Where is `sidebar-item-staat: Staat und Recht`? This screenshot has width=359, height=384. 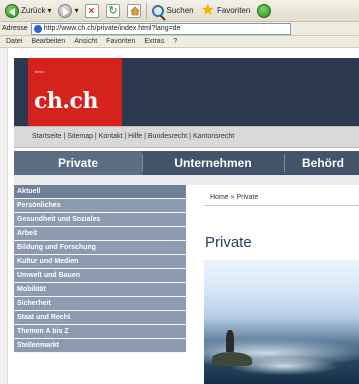 sidebar-item-staat: Staat und Recht is located at coordinates (100, 318).